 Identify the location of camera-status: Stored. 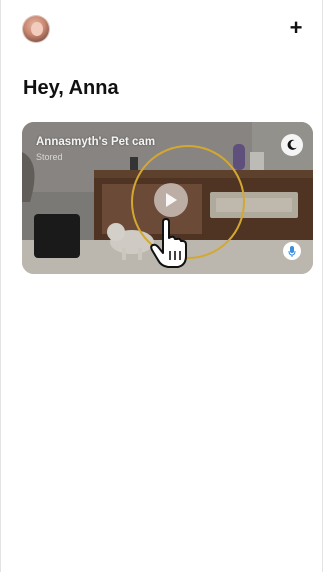
(49, 157).